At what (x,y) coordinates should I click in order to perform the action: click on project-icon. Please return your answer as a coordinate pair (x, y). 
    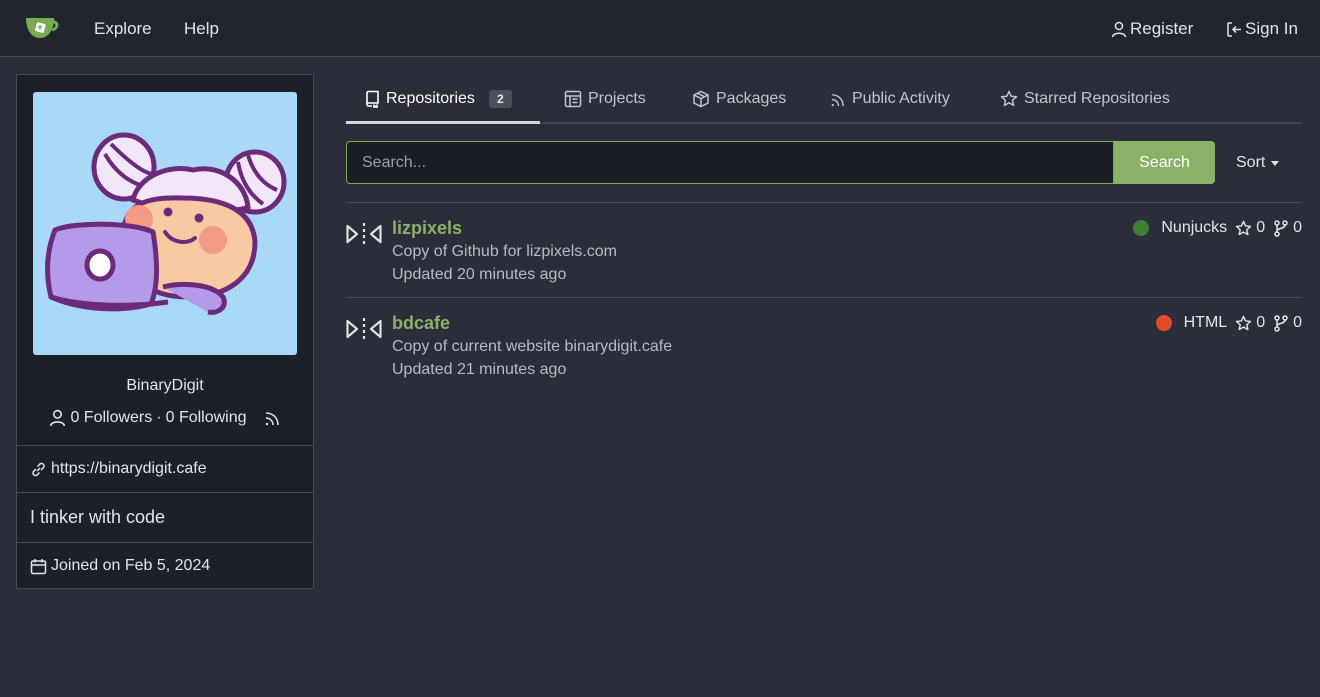
    Looking at the image, I should click on (573, 99).